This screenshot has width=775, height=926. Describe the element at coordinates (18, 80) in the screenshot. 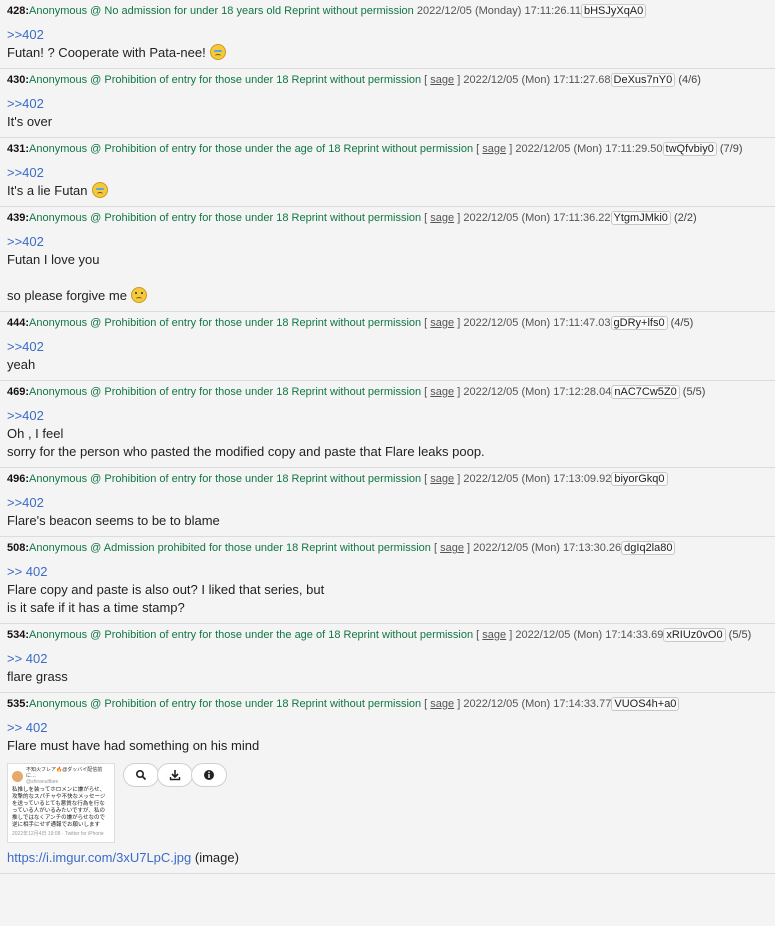

I see `post-number: 430:` at that location.